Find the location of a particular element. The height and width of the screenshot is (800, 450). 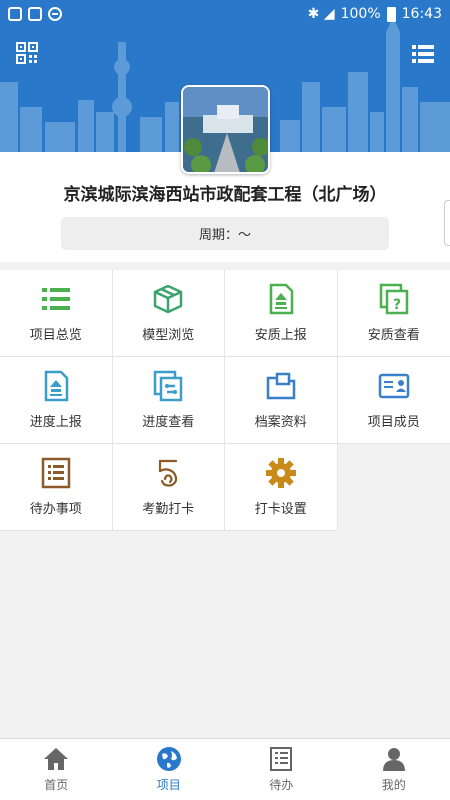

fingerprint-icon is located at coordinates (168, 473).